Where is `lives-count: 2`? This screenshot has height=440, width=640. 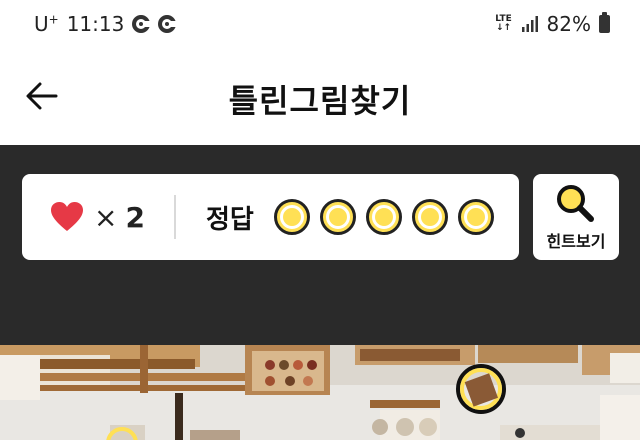 lives-count: 2 is located at coordinates (135, 217).